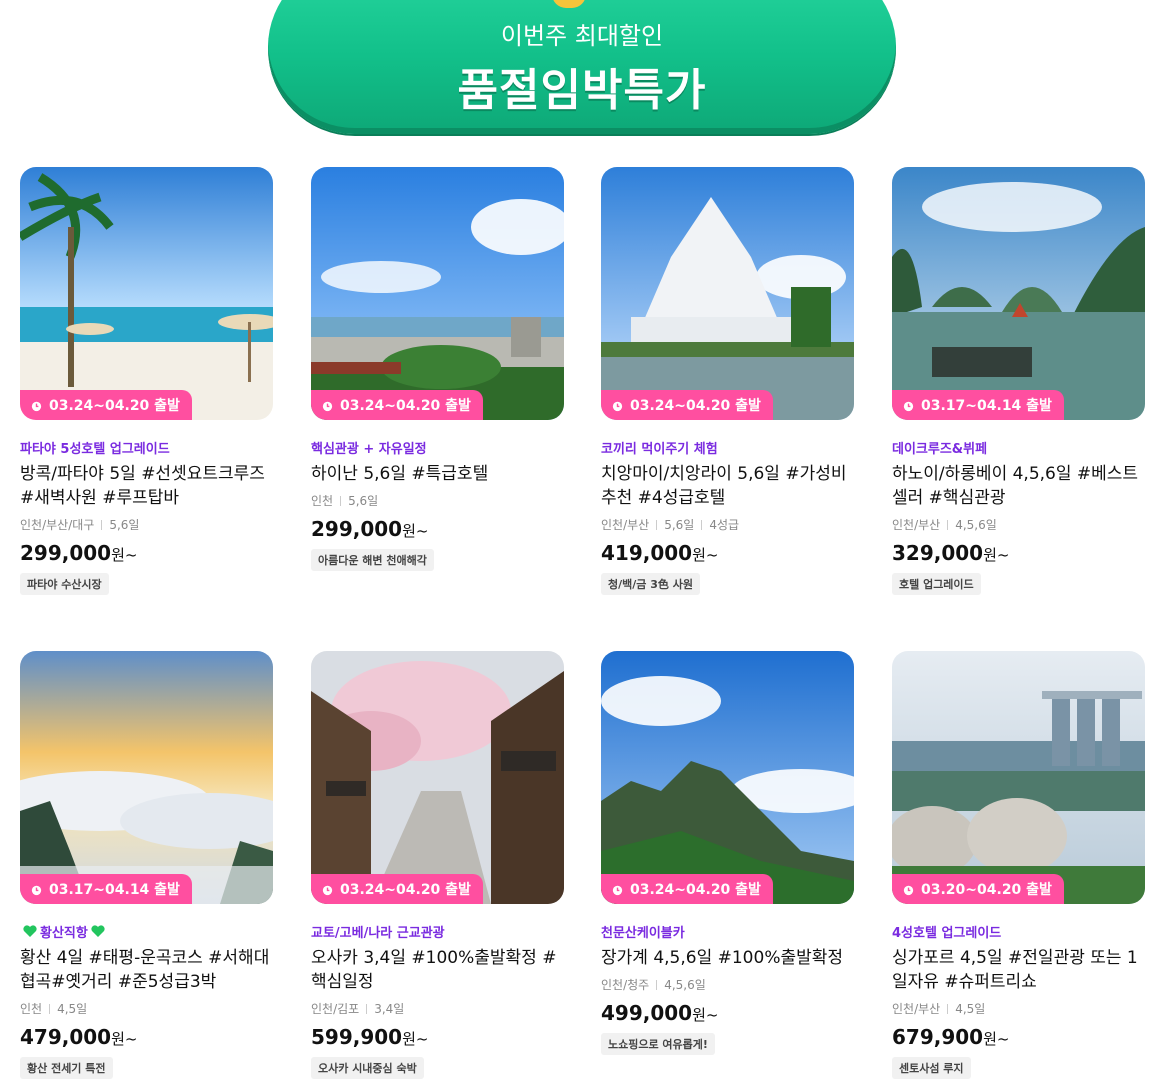 The width and height of the screenshot is (1160, 1079). What do you see at coordinates (146, 931) in the screenshot?
I see `product-tag: 황산직항` at bounding box center [146, 931].